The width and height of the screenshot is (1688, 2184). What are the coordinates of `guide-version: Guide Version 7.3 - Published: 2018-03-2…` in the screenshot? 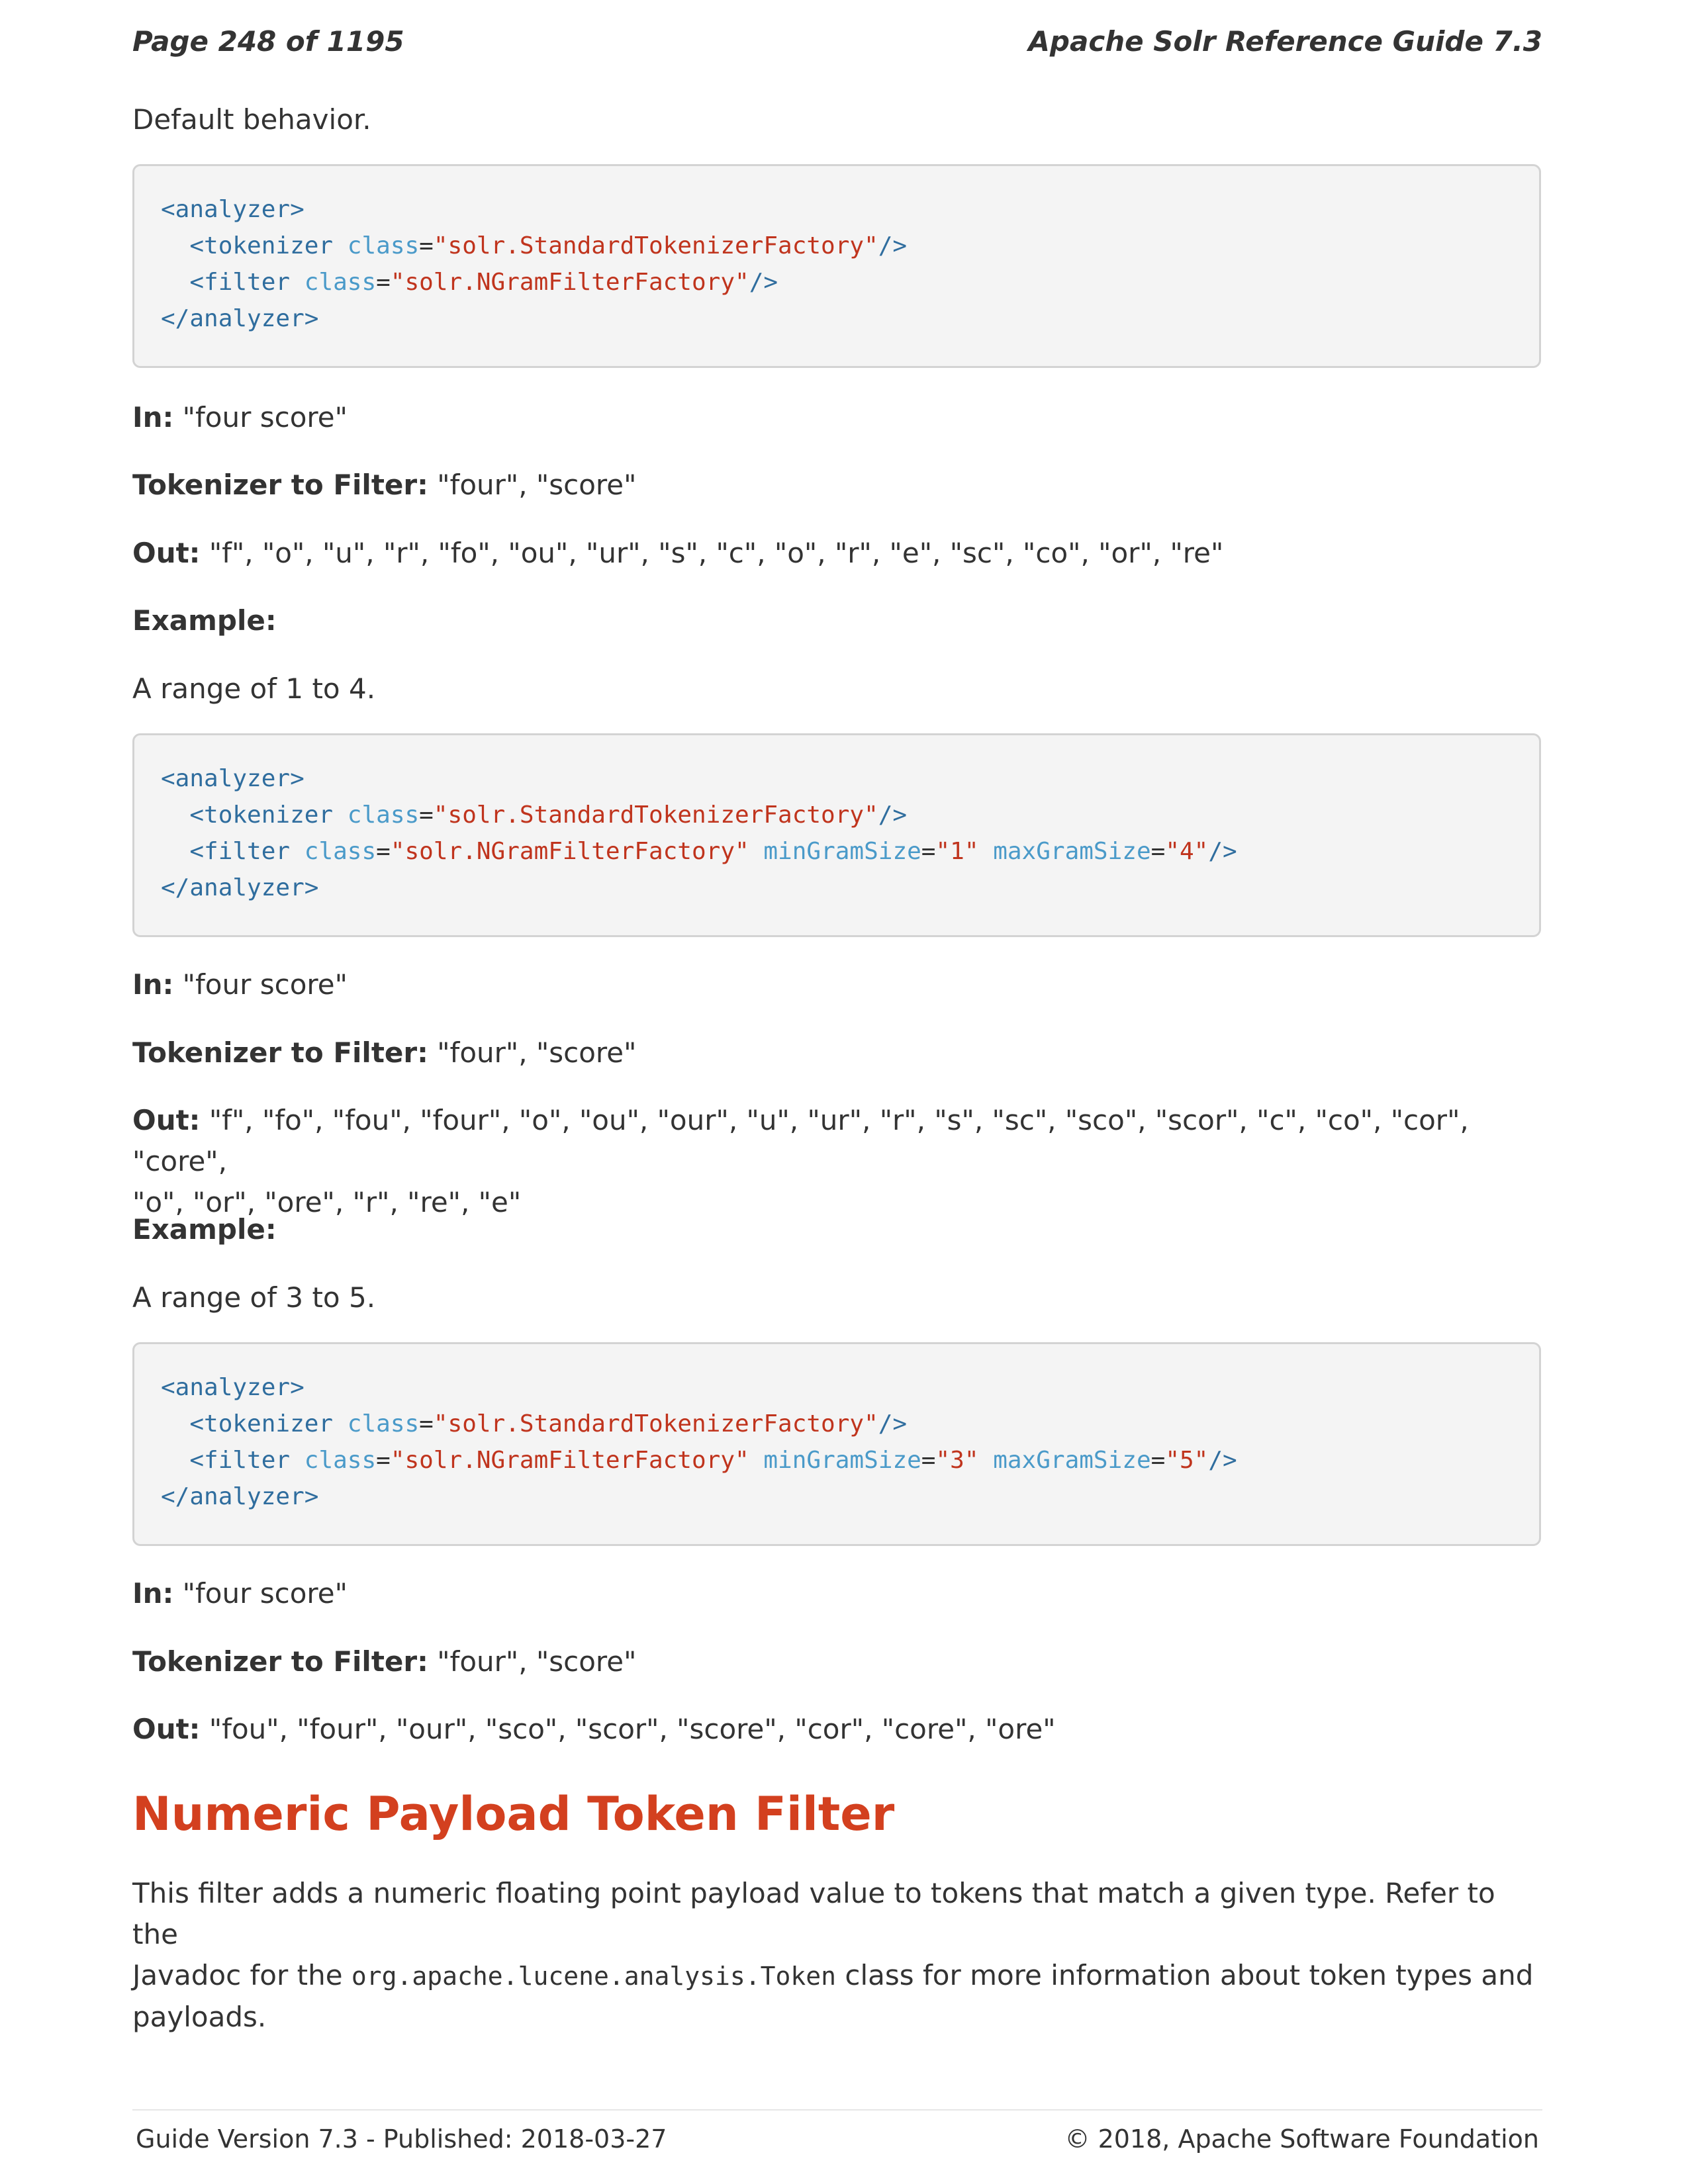 It's located at (401, 2139).